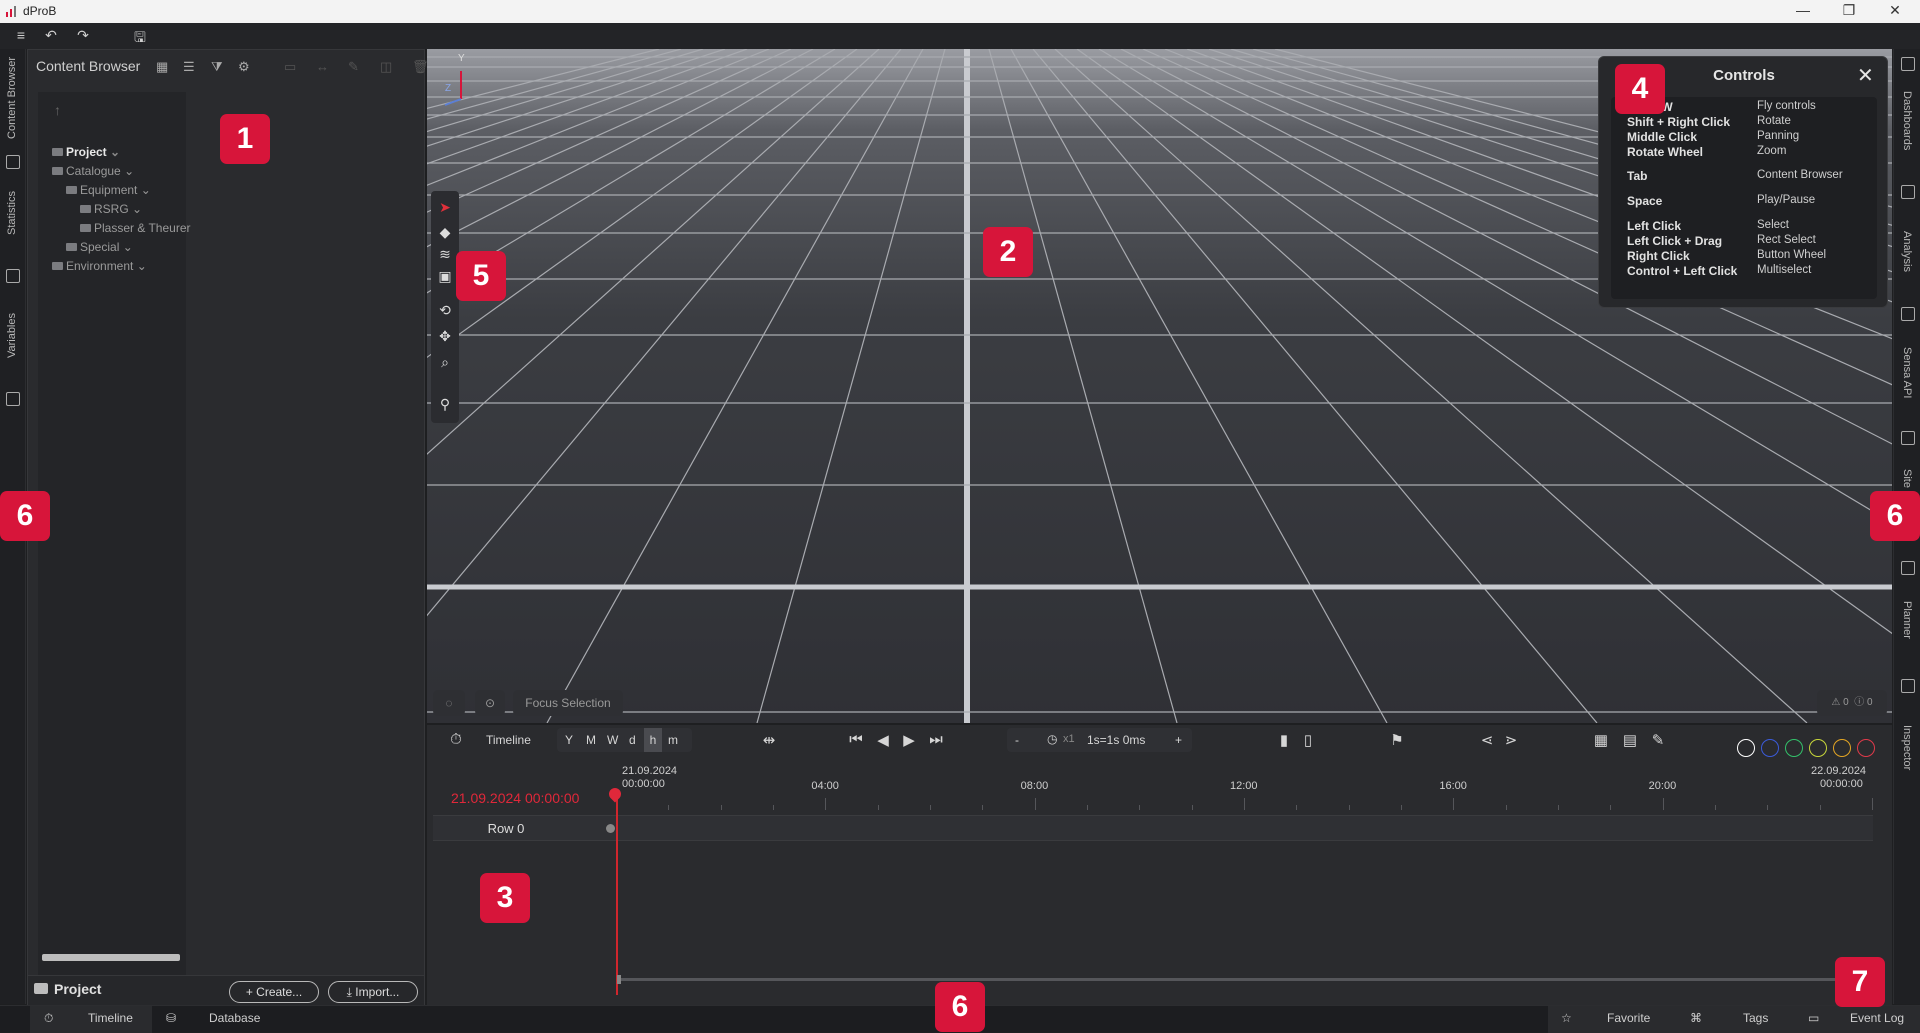 The width and height of the screenshot is (1920, 1033). Describe the element at coordinates (1907, 251) in the screenshot. I see `tab-analysis: Analysis` at that location.